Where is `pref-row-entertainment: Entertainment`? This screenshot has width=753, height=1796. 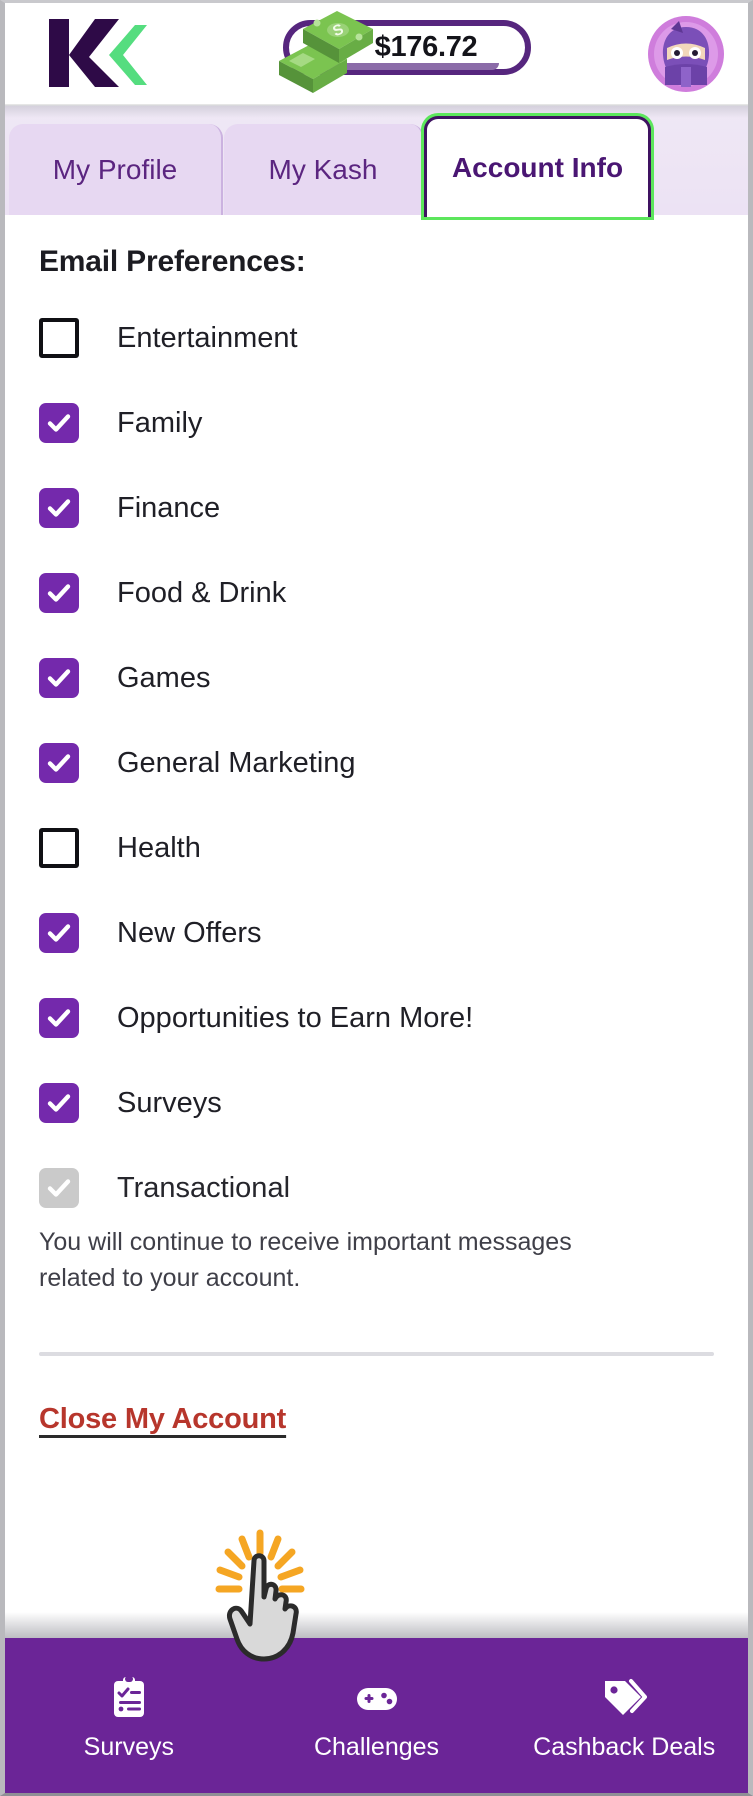 pref-row-entertainment: Entertainment is located at coordinates (376, 338).